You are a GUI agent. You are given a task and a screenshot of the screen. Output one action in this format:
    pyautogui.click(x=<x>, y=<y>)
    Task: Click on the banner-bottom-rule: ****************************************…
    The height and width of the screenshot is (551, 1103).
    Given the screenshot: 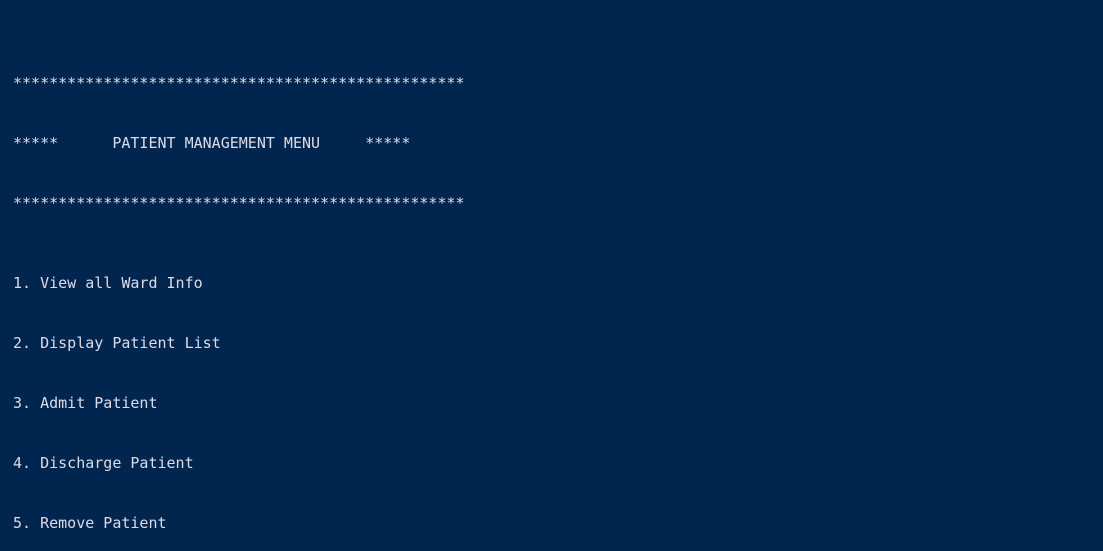 What is the action you would take?
    pyautogui.click(x=239, y=203)
    